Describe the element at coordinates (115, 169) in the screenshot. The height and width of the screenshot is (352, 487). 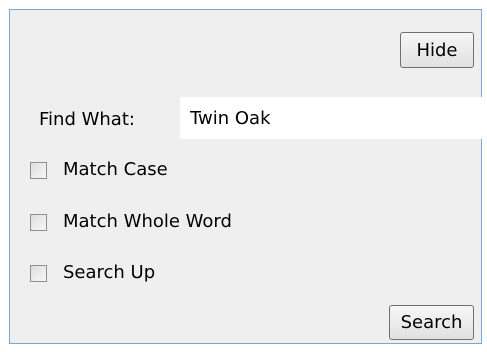
I see `match-case-label: Match Case` at that location.